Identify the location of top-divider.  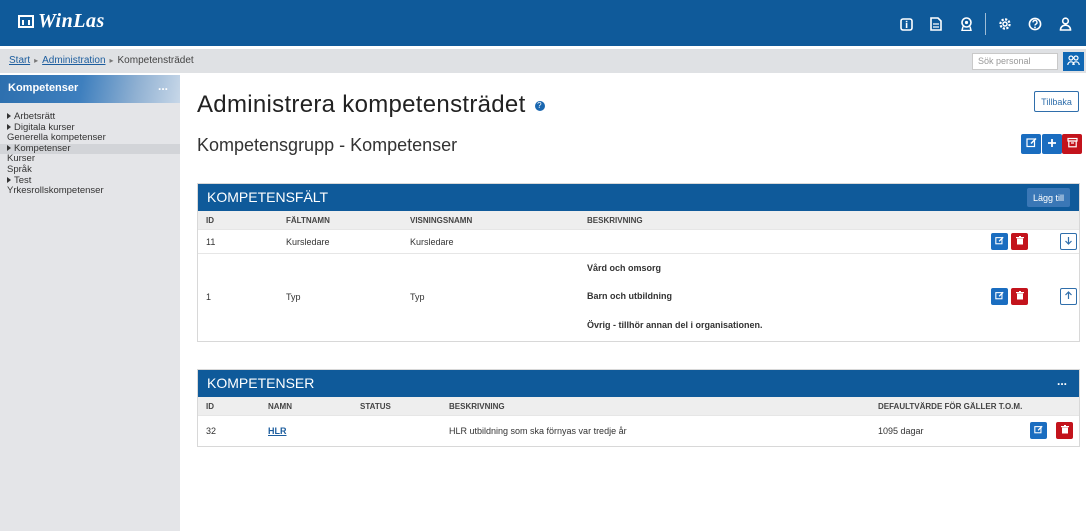
(985, 24).